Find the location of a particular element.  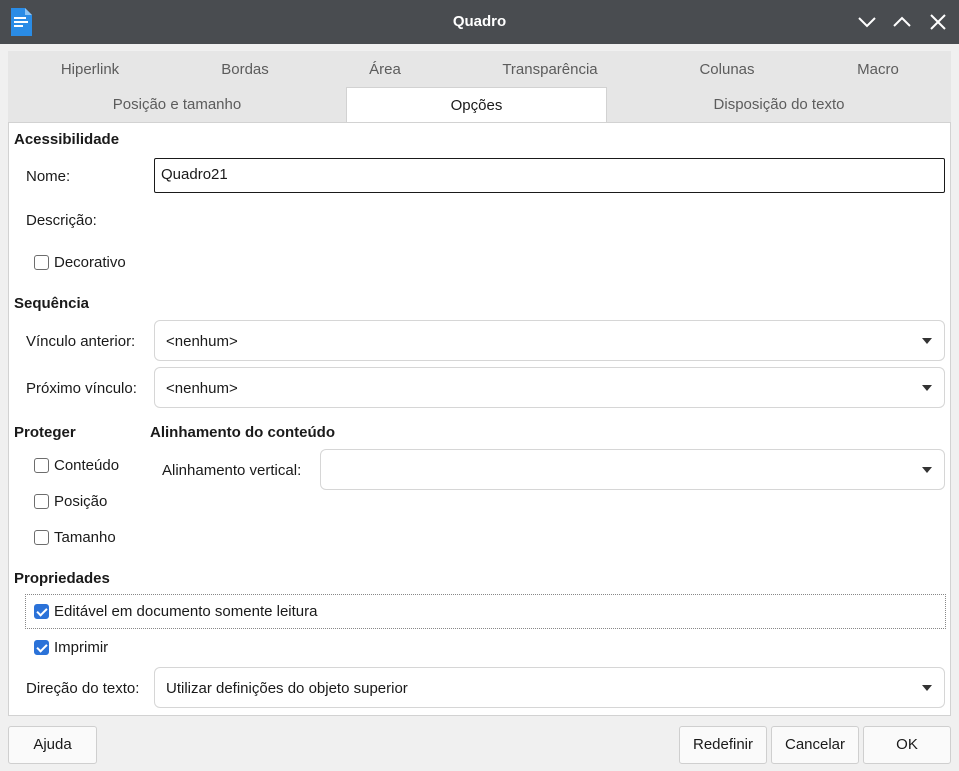

tab-columns: Colunas is located at coordinates (727, 70).